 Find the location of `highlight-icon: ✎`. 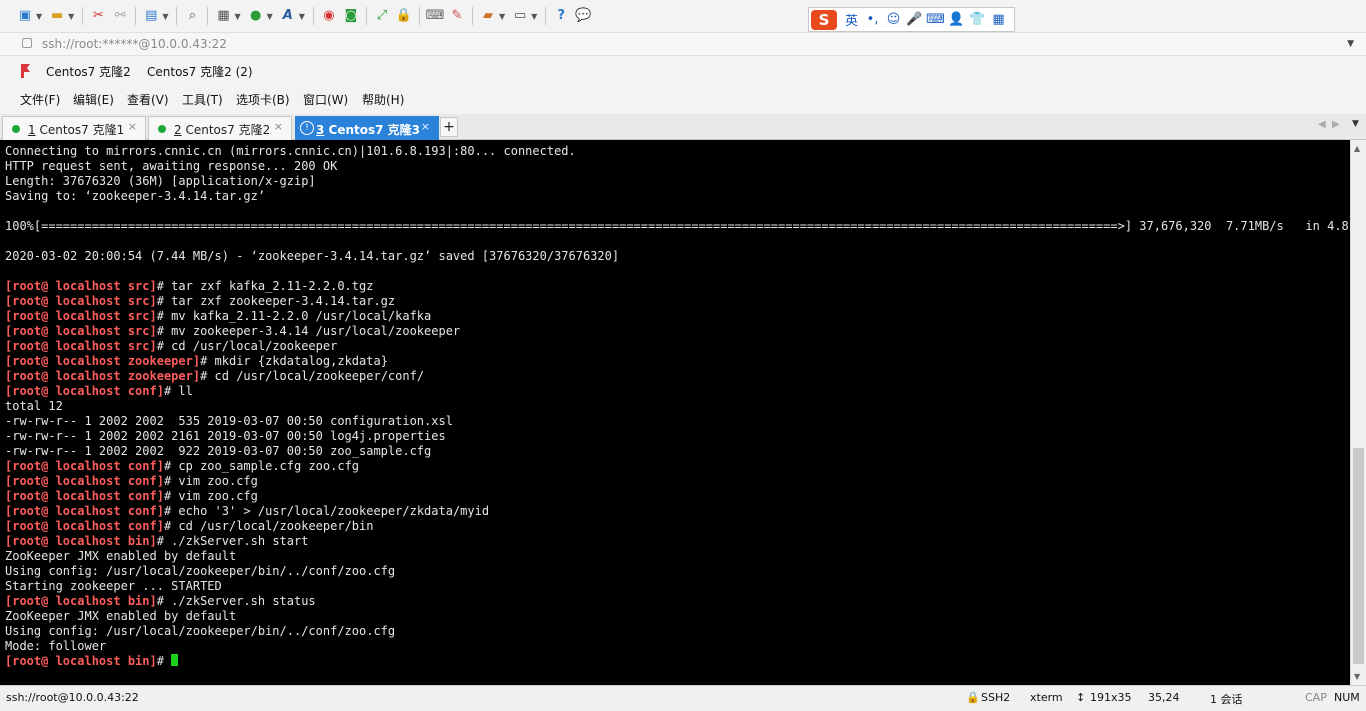

highlight-icon: ✎ is located at coordinates (457, 16).